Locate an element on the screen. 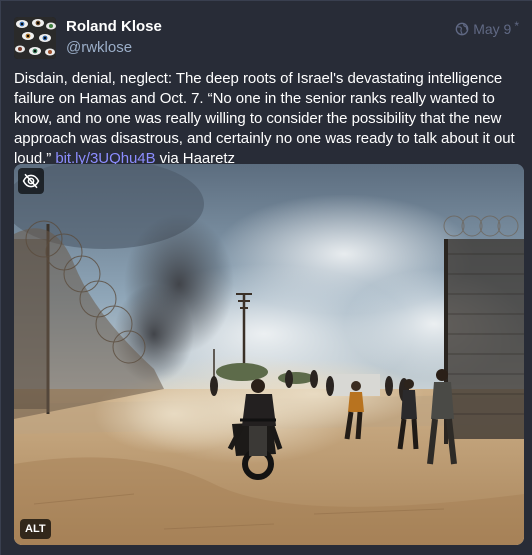  author-handle: @rwklose is located at coordinates (114, 48).